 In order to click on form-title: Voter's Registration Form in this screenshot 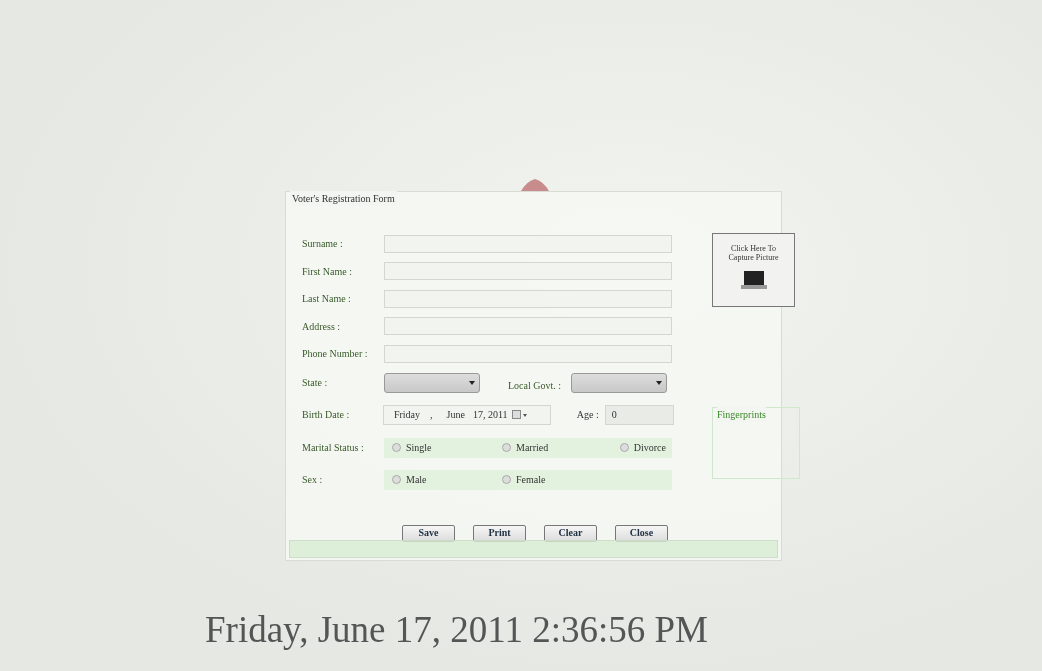, I will do `click(343, 198)`.